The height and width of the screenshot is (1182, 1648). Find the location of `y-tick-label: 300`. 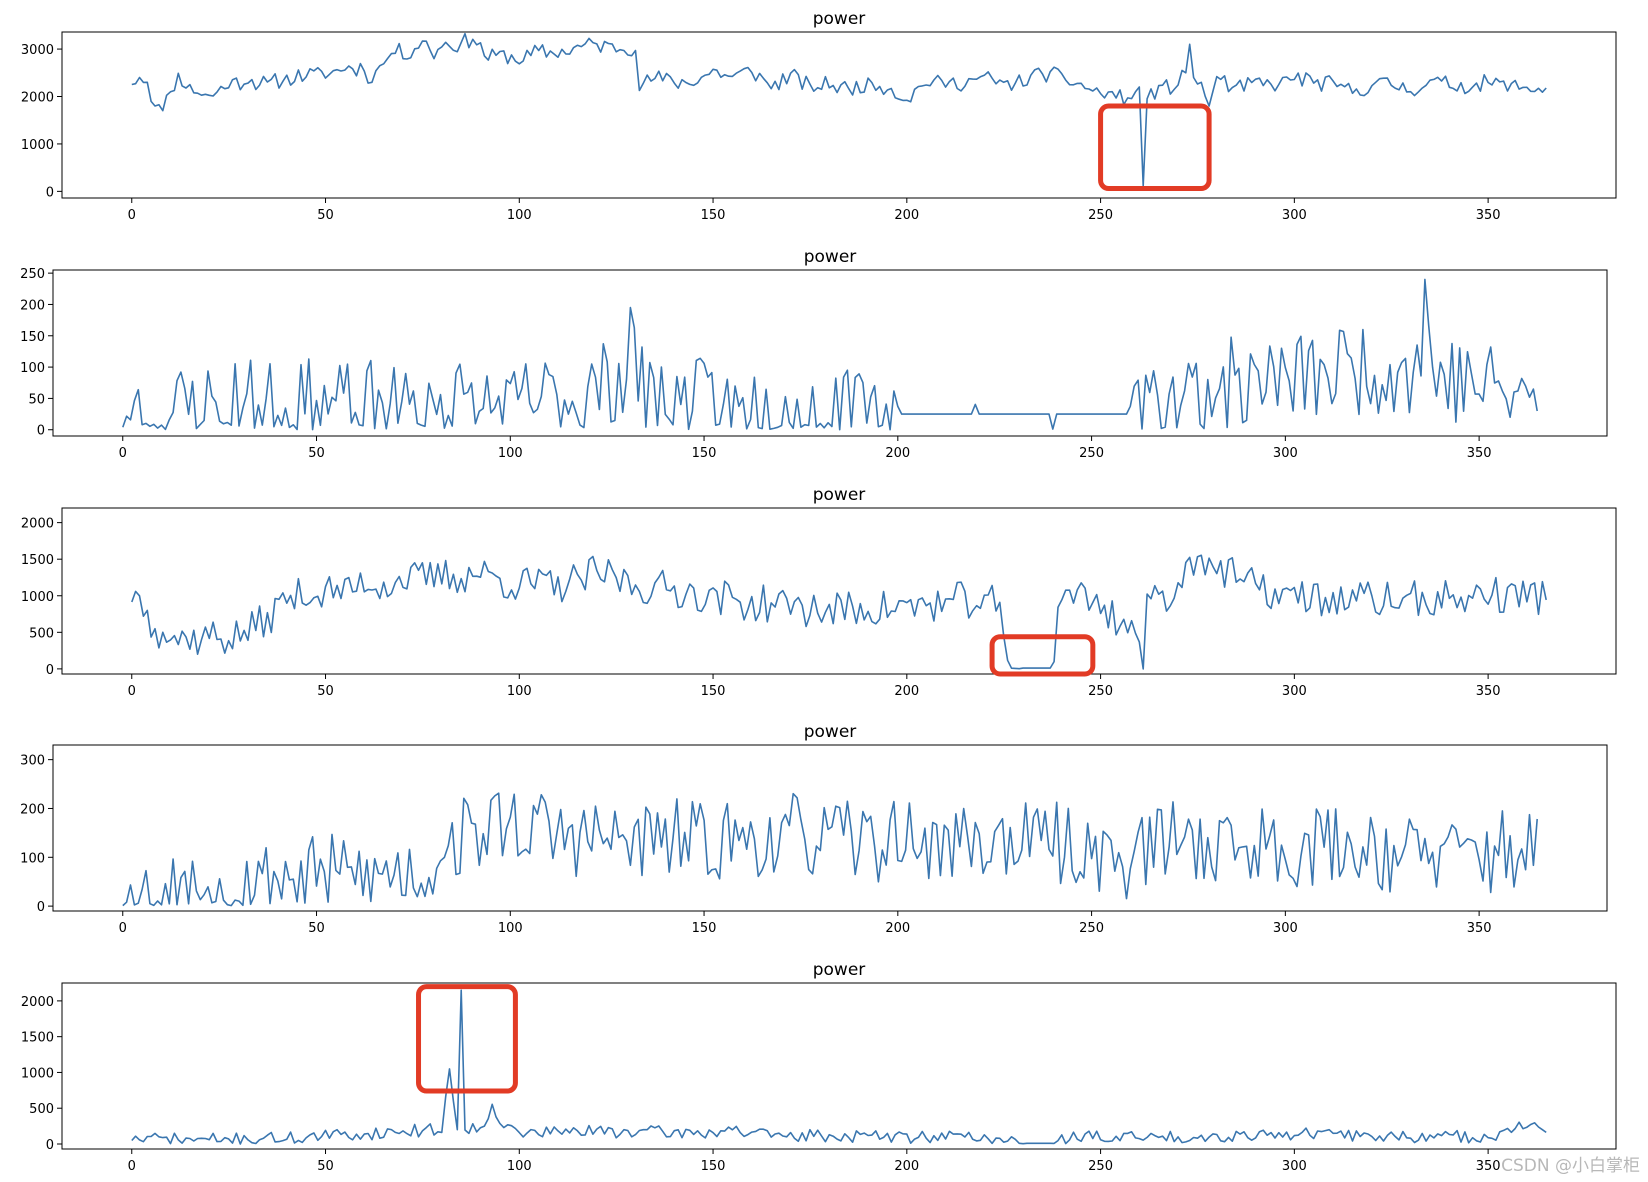

y-tick-label: 300 is located at coordinates (32, 761).